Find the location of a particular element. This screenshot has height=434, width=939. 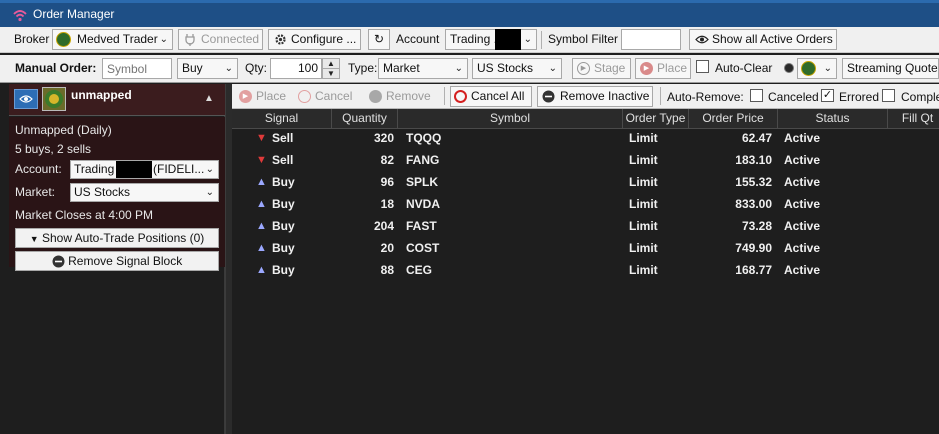

stage-button: ▶ Stage is located at coordinates (601, 68).